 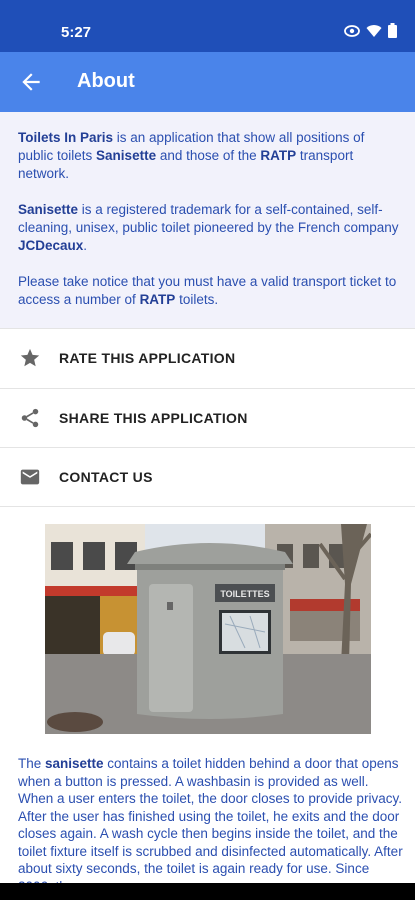 I want to click on page-title: About, so click(x=106, y=81).